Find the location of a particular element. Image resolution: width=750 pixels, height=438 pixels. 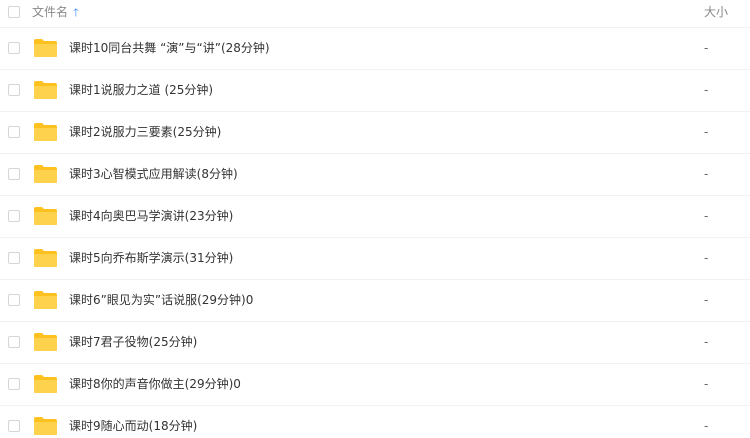

column-header-name: 文件名 🡑 is located at coordinates (55, 12).